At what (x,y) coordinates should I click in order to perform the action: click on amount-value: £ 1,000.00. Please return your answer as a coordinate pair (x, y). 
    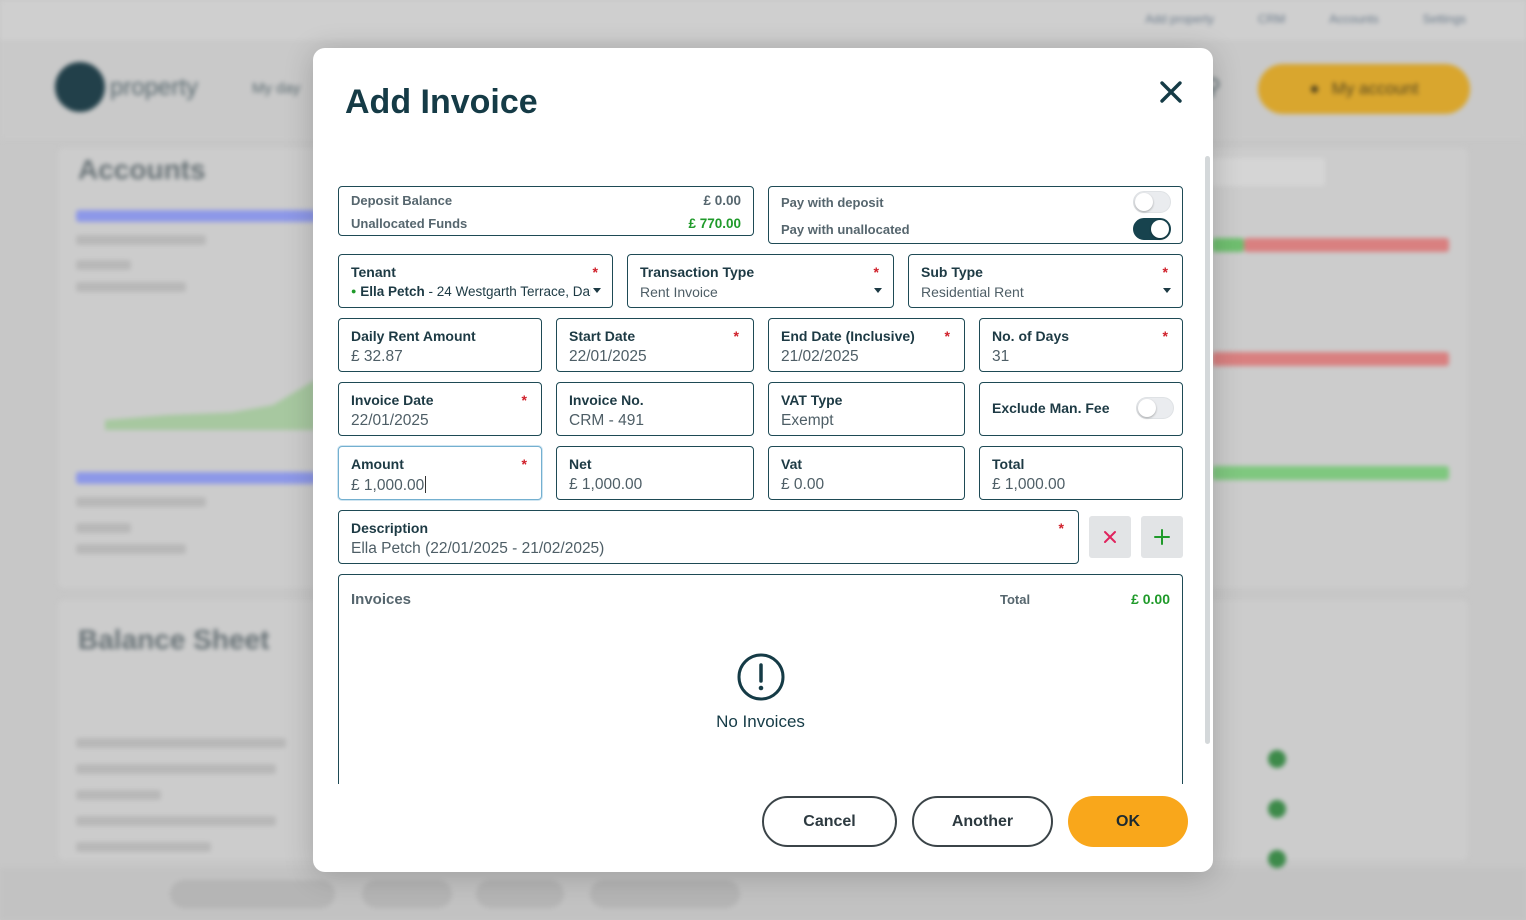
    Looking at the image, I should click on (388, 485).